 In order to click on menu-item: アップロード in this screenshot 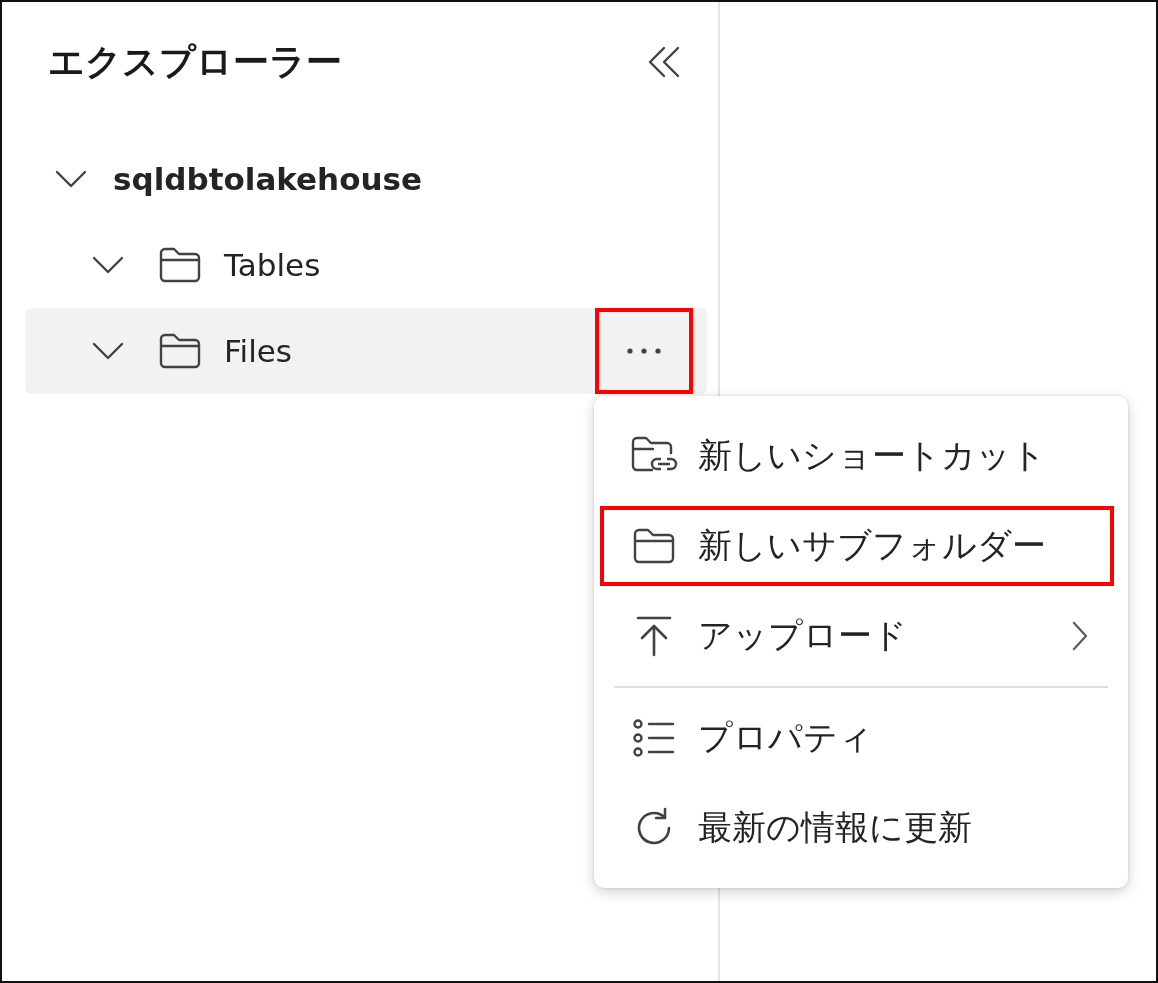, I will do `click(857, 636)`.